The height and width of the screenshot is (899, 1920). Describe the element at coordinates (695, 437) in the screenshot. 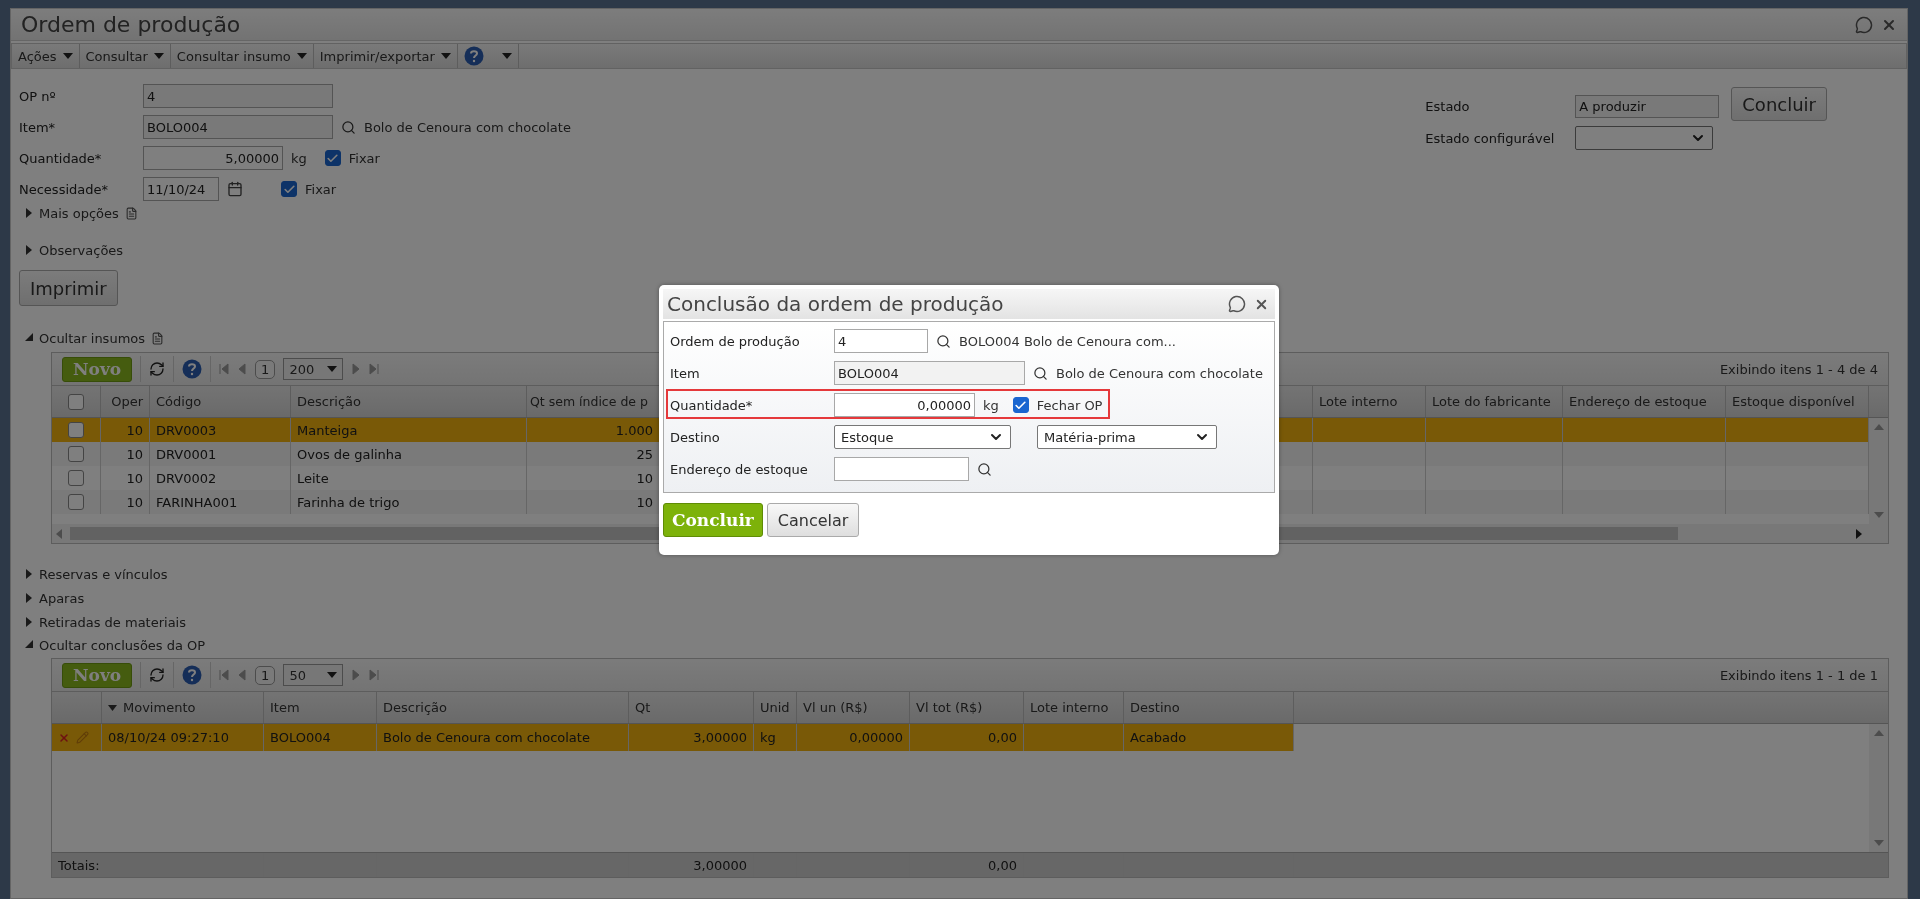

I see `field-label: Destino` at that location.